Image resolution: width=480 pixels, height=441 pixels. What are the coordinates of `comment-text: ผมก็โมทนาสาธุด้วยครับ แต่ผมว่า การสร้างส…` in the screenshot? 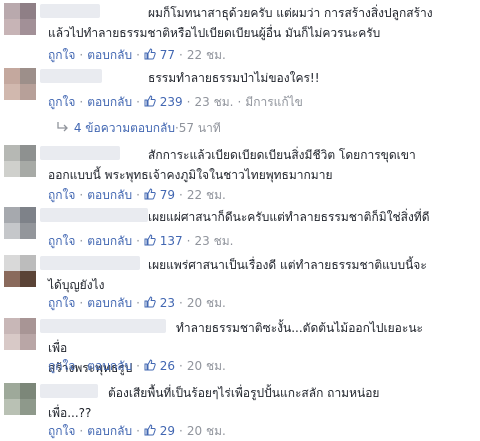 It's located at (240, 23).